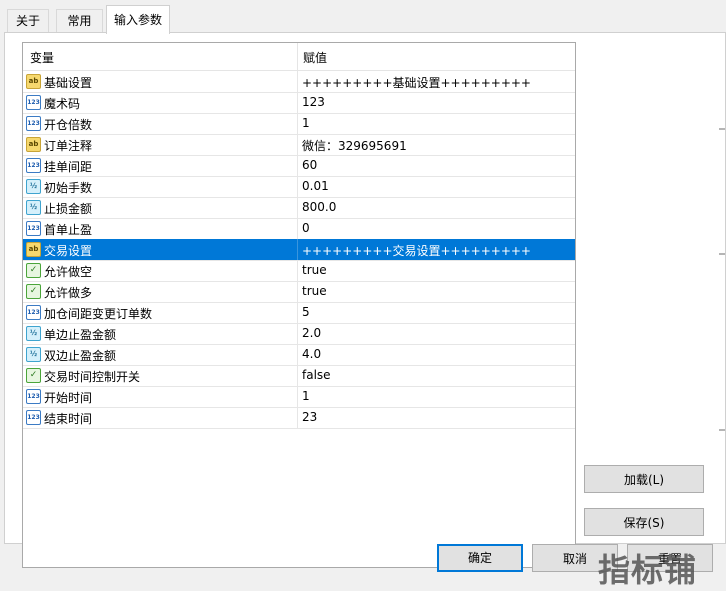 The image size is (726, 591). What do you see at coordinates (42, 57) in the screenshot?
I see `column-header-variable: 变量` at bounding box center [42, 57].